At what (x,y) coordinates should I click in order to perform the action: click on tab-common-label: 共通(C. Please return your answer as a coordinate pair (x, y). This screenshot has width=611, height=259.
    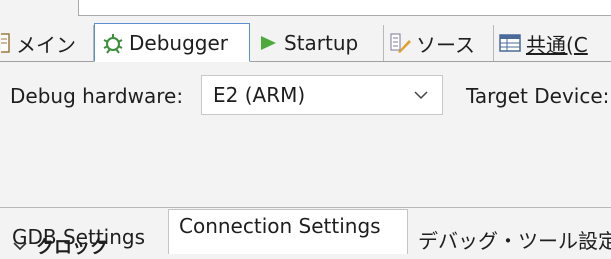
    Looking at the image, I should click on (557, 44).